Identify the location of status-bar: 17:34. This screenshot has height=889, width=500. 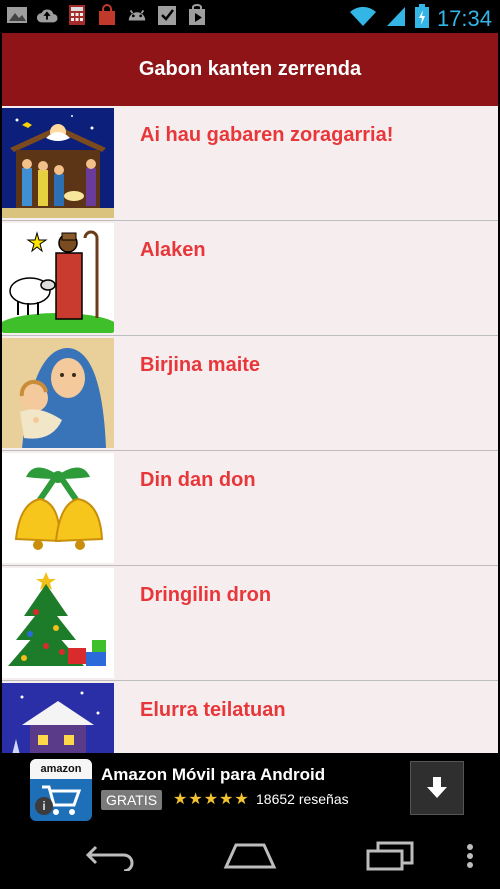
(250, 16).